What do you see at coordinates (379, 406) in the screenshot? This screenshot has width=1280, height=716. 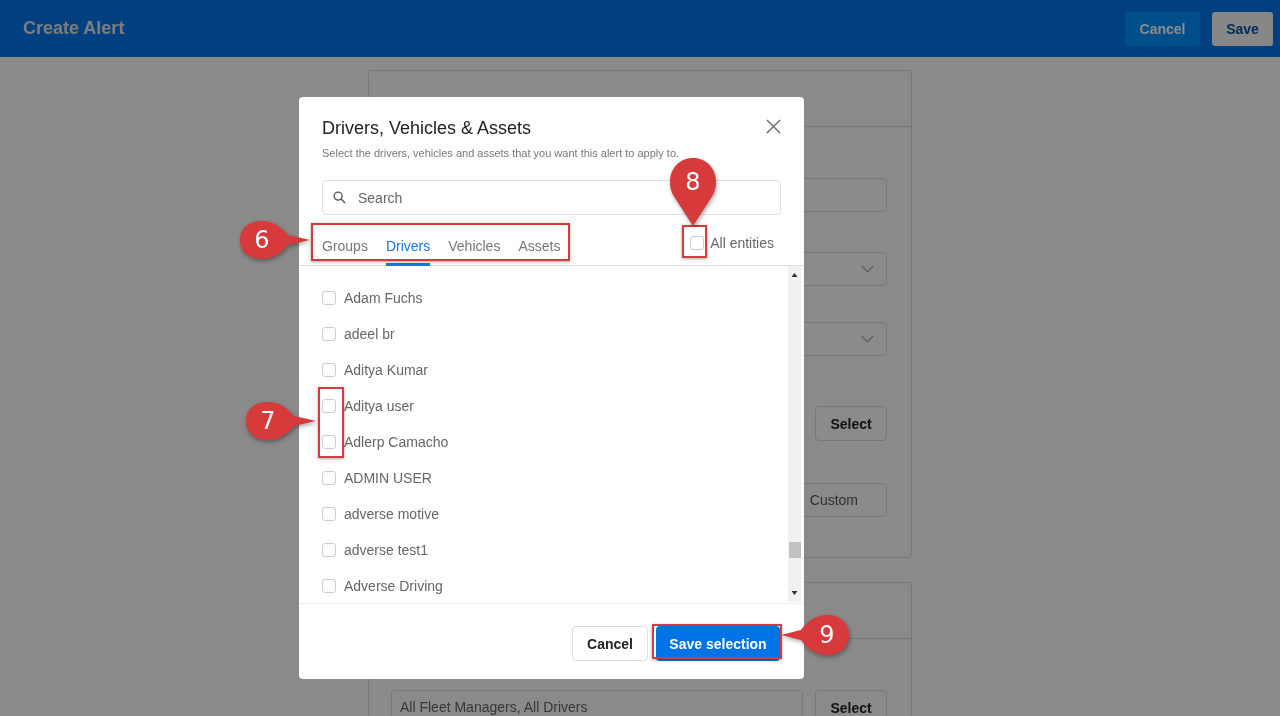 I see `driver-name: Aditya user` at bounding box center [379, 406].